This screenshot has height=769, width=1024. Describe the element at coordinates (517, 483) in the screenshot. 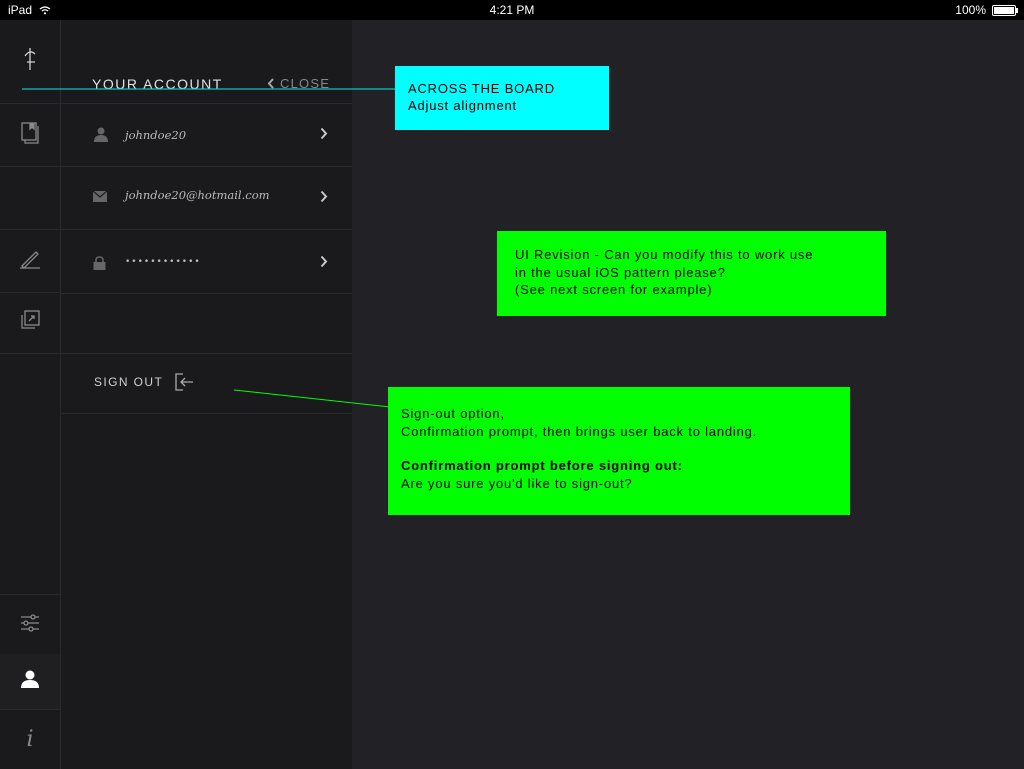

I see `signout-note-line4: Are you sure you'd like to sign-out?` at that location.